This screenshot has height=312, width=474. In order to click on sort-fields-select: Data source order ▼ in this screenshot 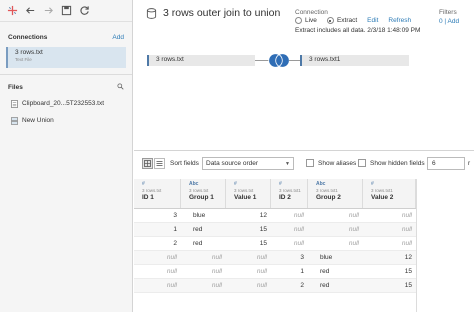, I will do `click(248, 163)`.